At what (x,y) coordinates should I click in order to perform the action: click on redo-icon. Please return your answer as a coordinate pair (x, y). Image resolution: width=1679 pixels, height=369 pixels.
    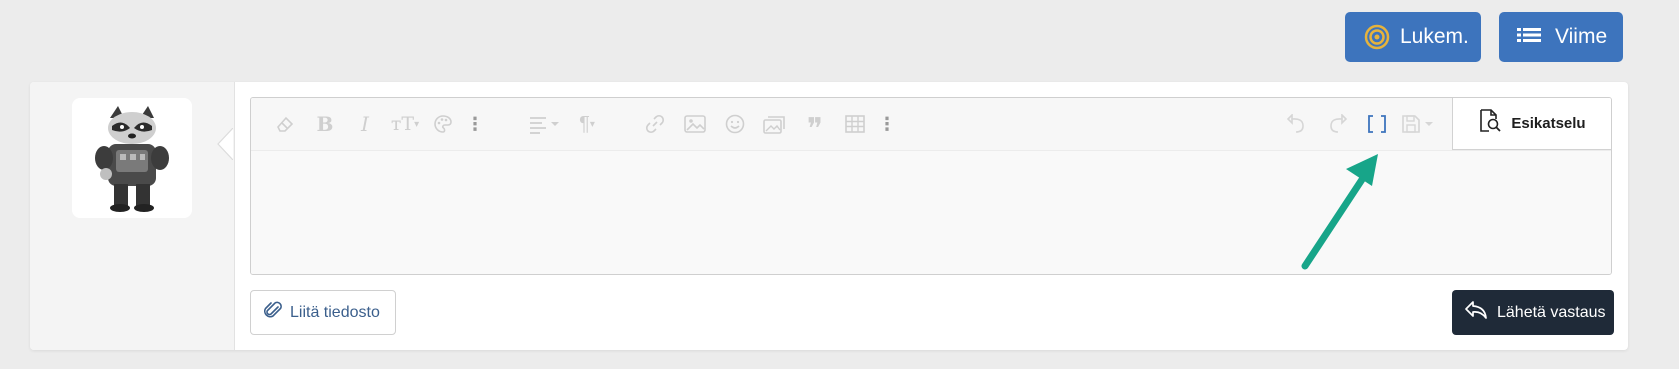
    Looking at the image, I should click on (1337, 124).